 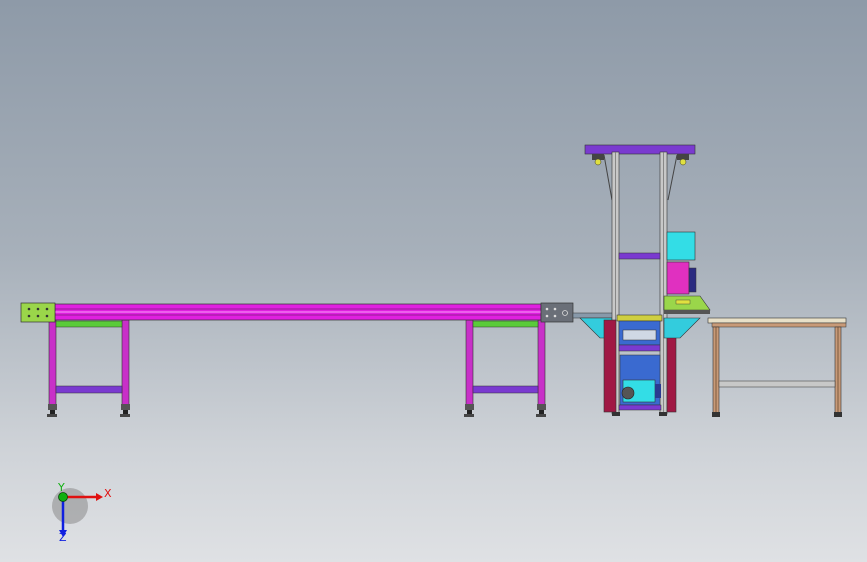 What do you see at coordinates (639, 385) in the screenshot?
I see `drive-motor` at bounding box center [639, 385].